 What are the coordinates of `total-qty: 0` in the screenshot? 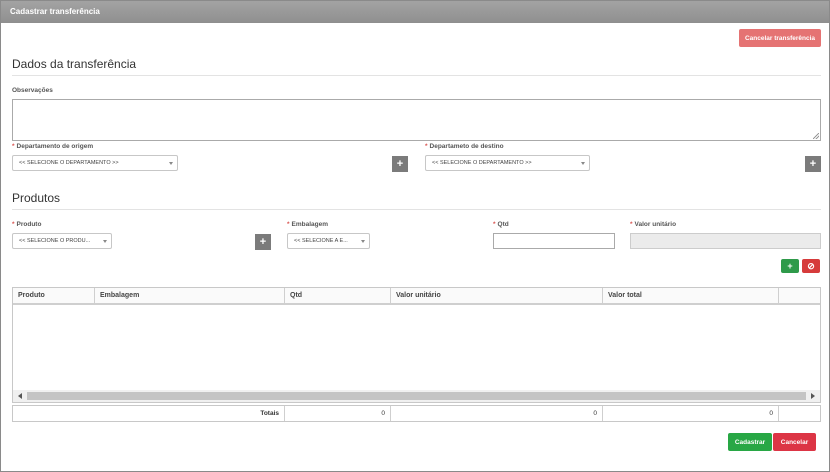 It's located at (338, 413).